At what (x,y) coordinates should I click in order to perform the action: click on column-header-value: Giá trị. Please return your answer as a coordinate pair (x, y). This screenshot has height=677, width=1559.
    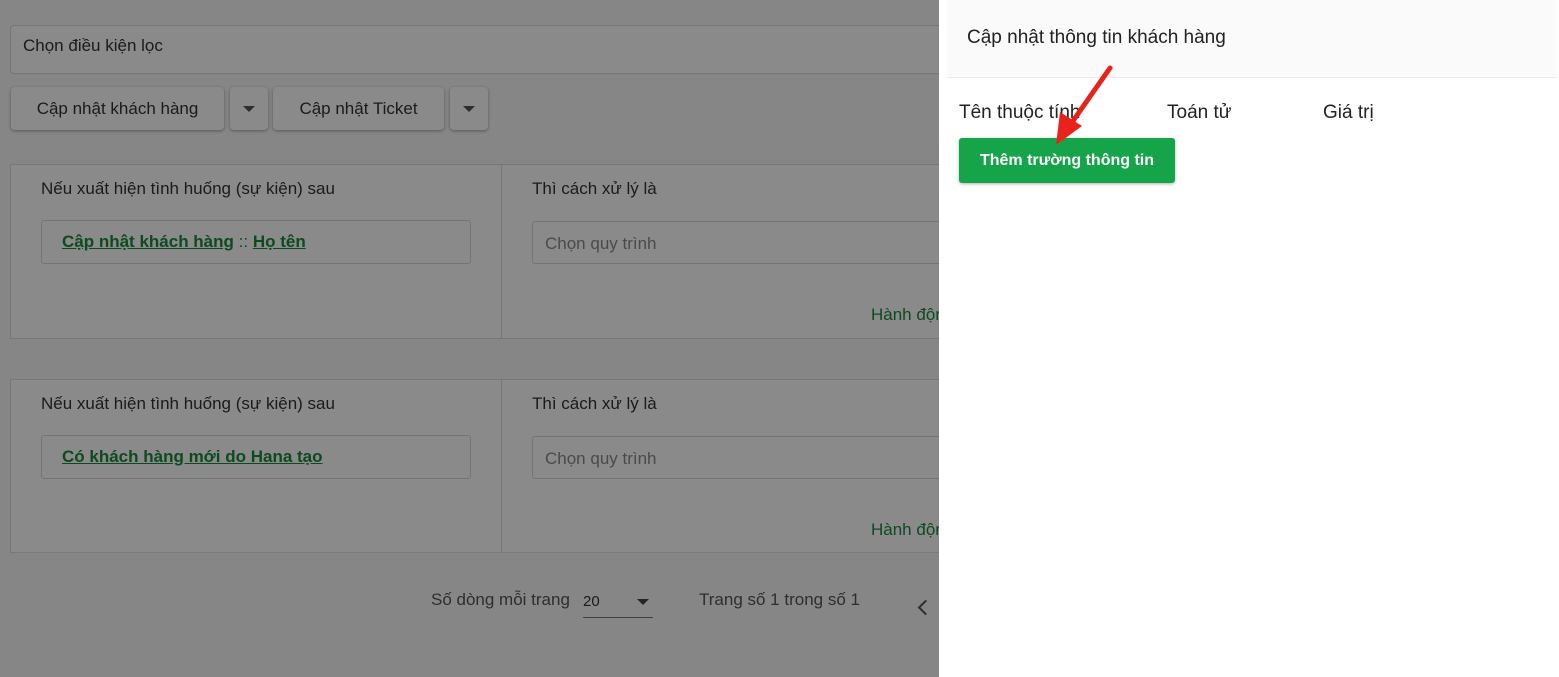
    Looking at the image, I should click on (1348, 112).